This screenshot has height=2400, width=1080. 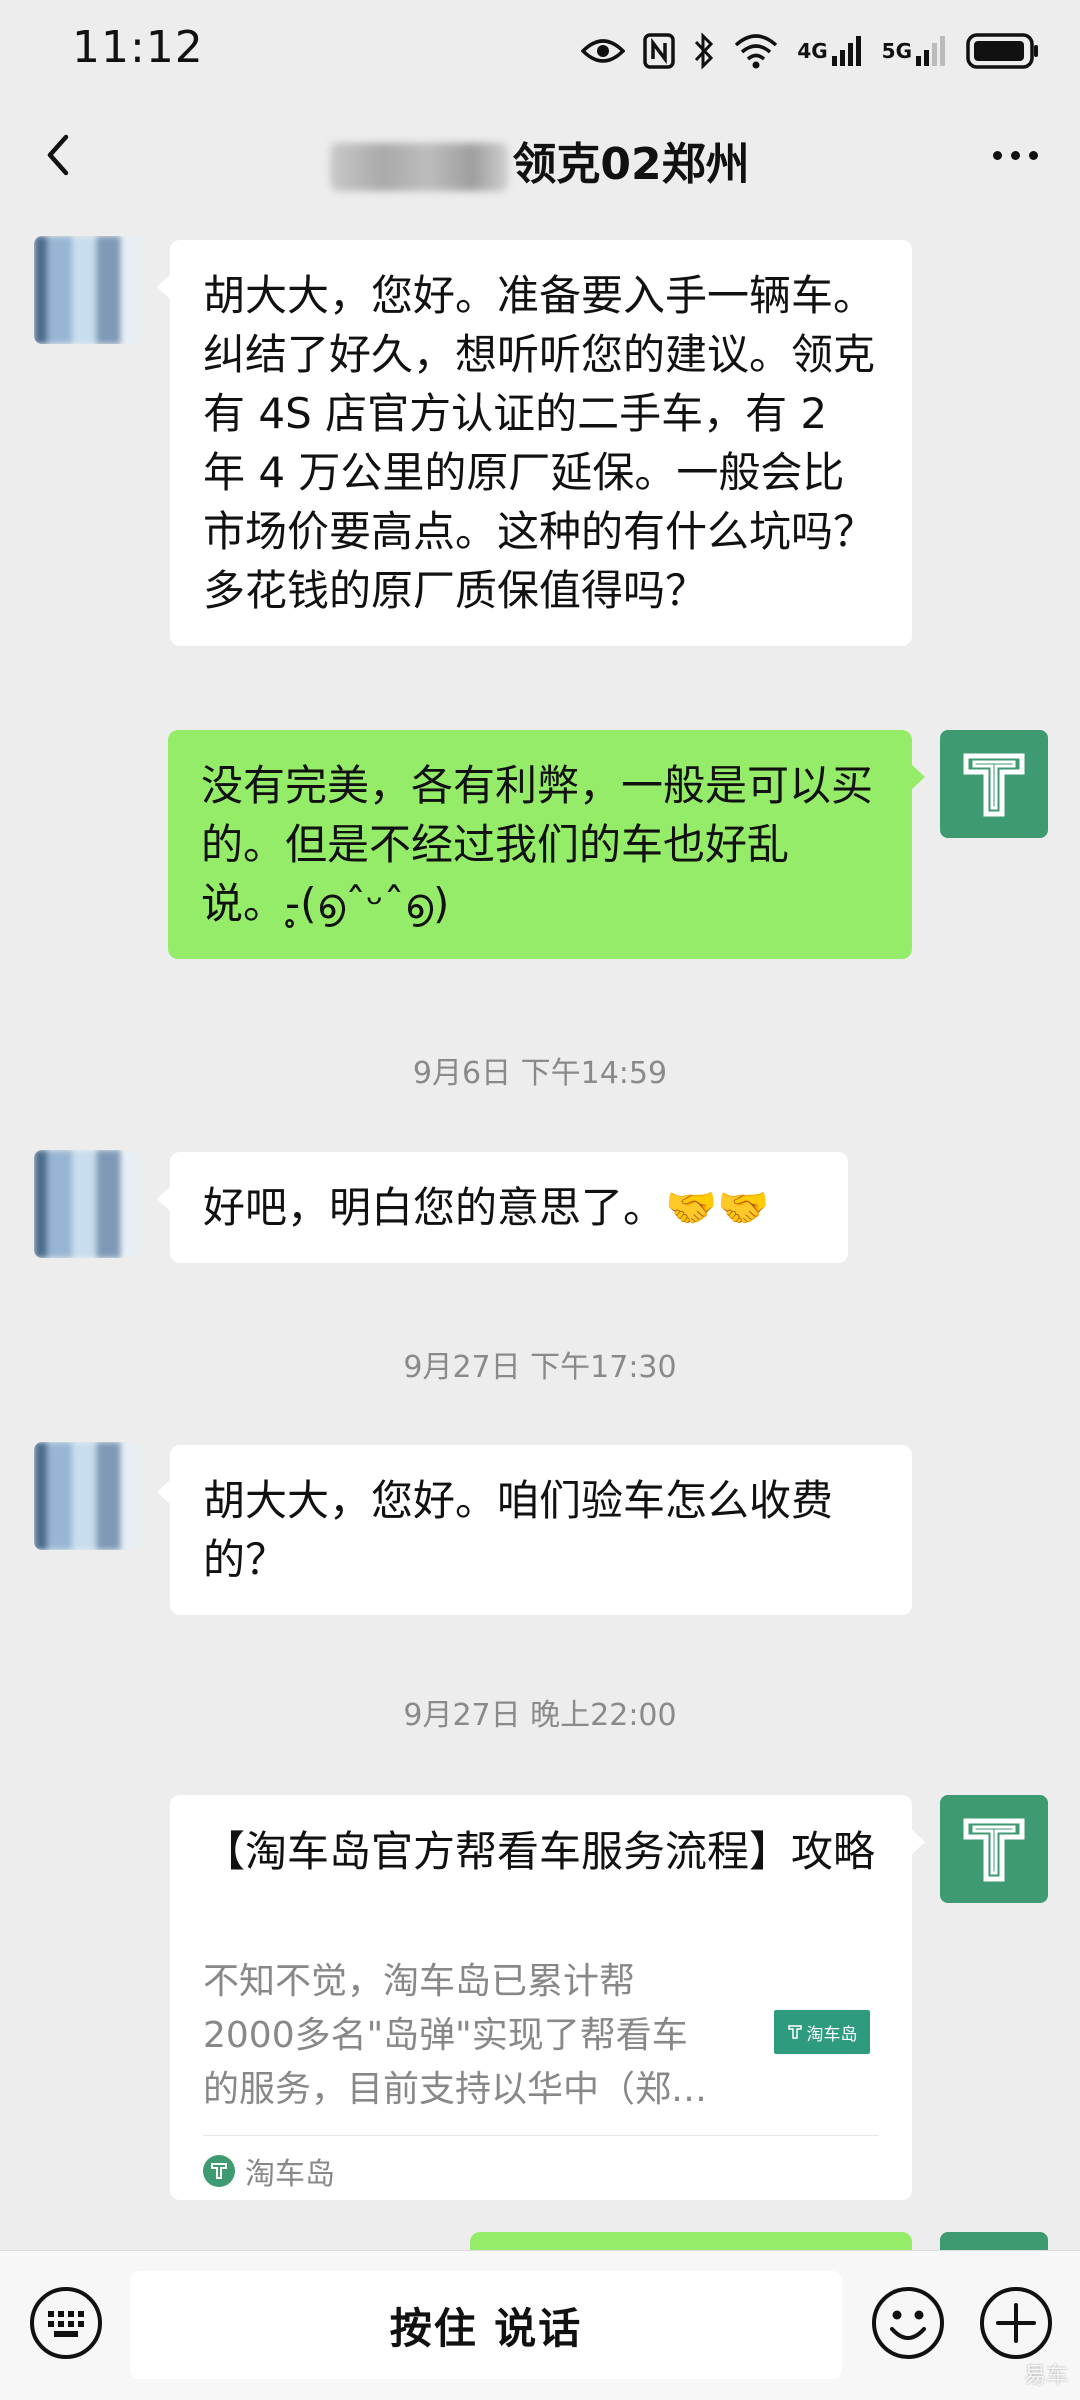 I want to click on smiley-icon, so click(x=908, y=2323).